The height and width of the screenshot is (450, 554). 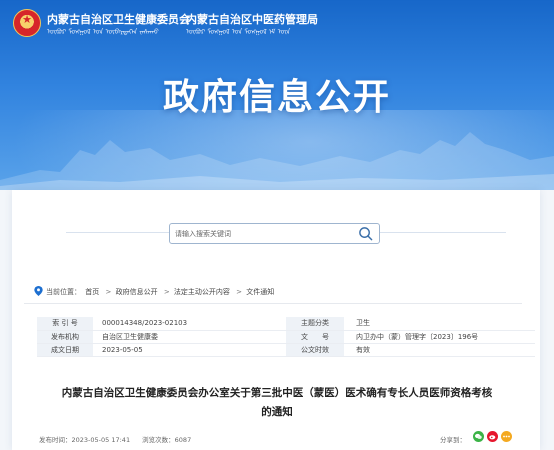 I want to click on issuer-value: 自治区卫生健康委, so click(x=189, y=337).